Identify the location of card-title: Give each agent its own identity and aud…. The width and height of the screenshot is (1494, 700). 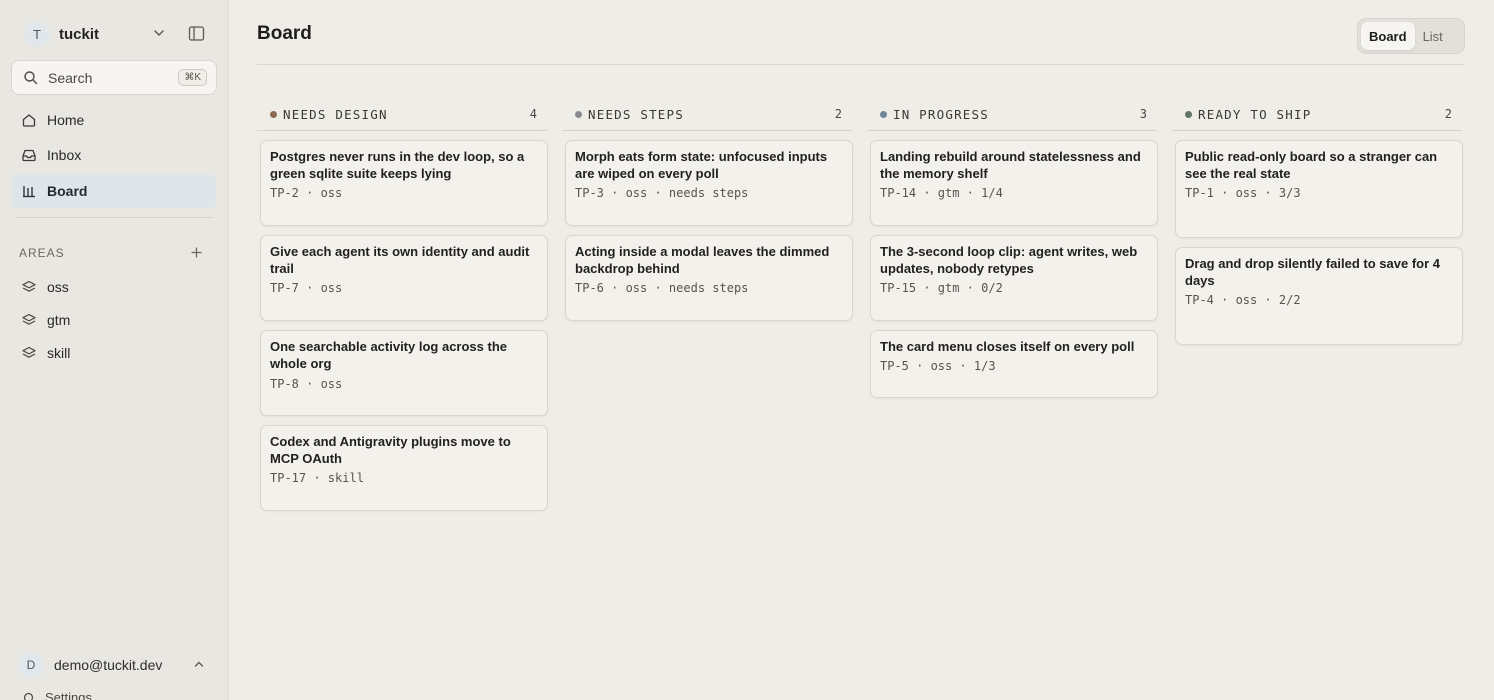
(400, 260).